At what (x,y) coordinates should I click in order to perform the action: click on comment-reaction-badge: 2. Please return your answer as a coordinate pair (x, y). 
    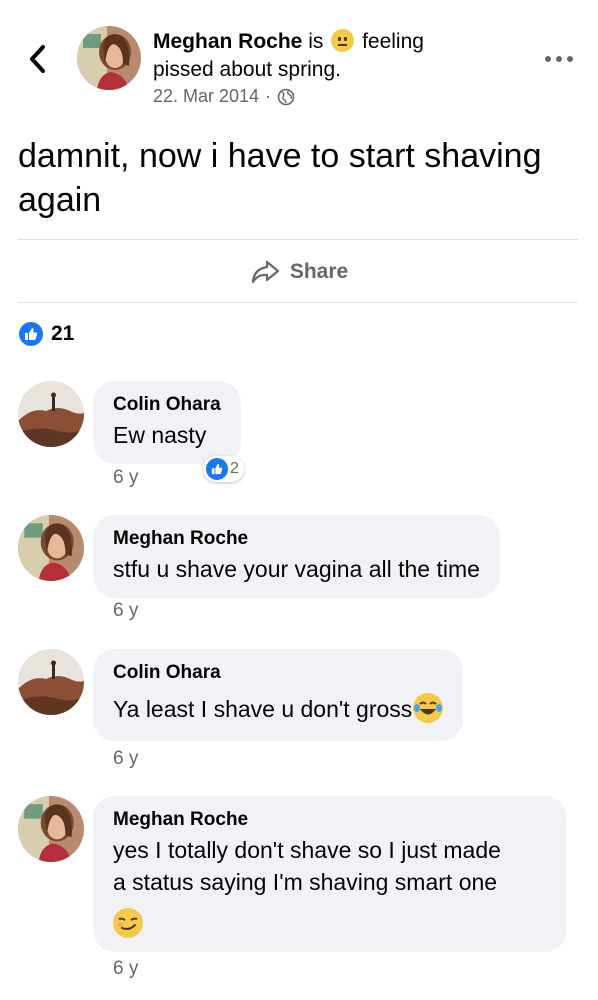
    Looking at the image, I should click on (223, 469).